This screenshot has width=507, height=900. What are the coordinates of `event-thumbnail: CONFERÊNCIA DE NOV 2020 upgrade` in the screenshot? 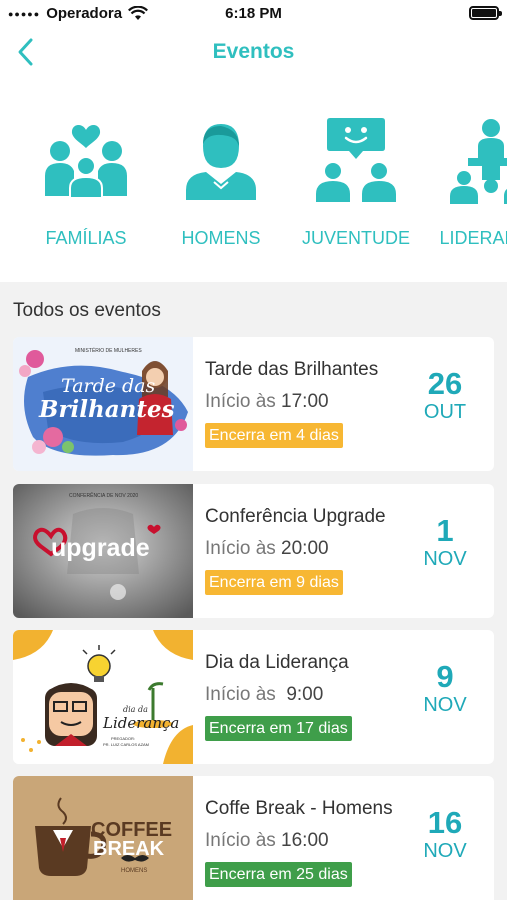 It's located at (103, 551).